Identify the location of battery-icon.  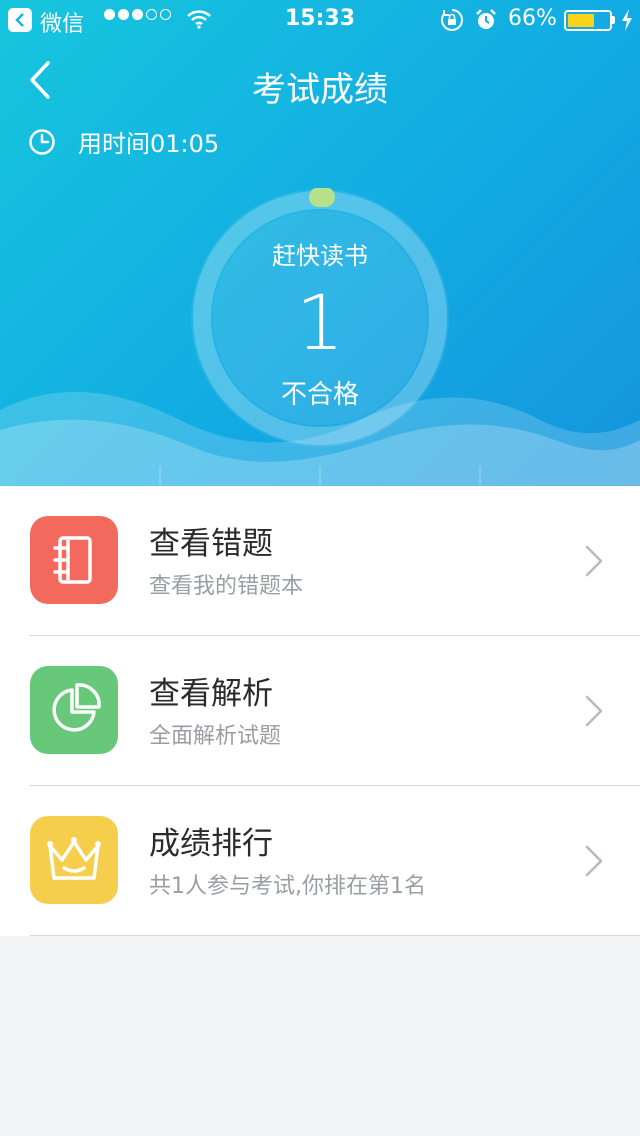
(588, 20).